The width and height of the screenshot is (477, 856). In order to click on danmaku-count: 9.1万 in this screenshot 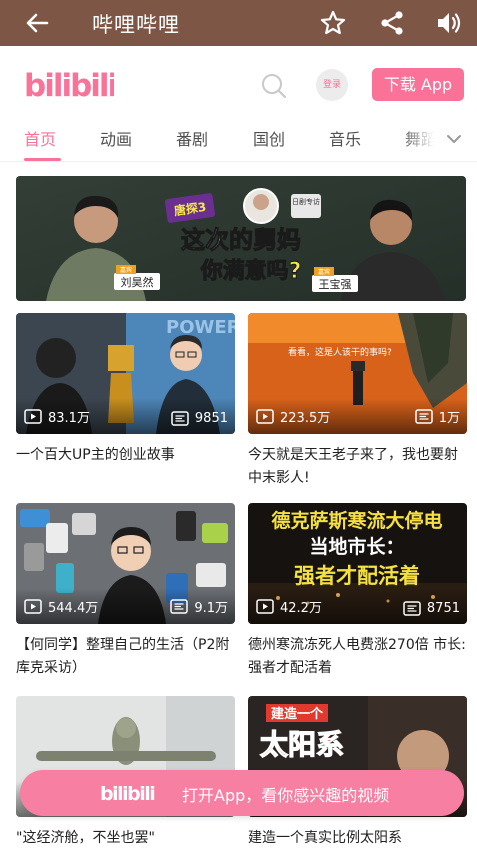, I will do `click(199, 606)`.